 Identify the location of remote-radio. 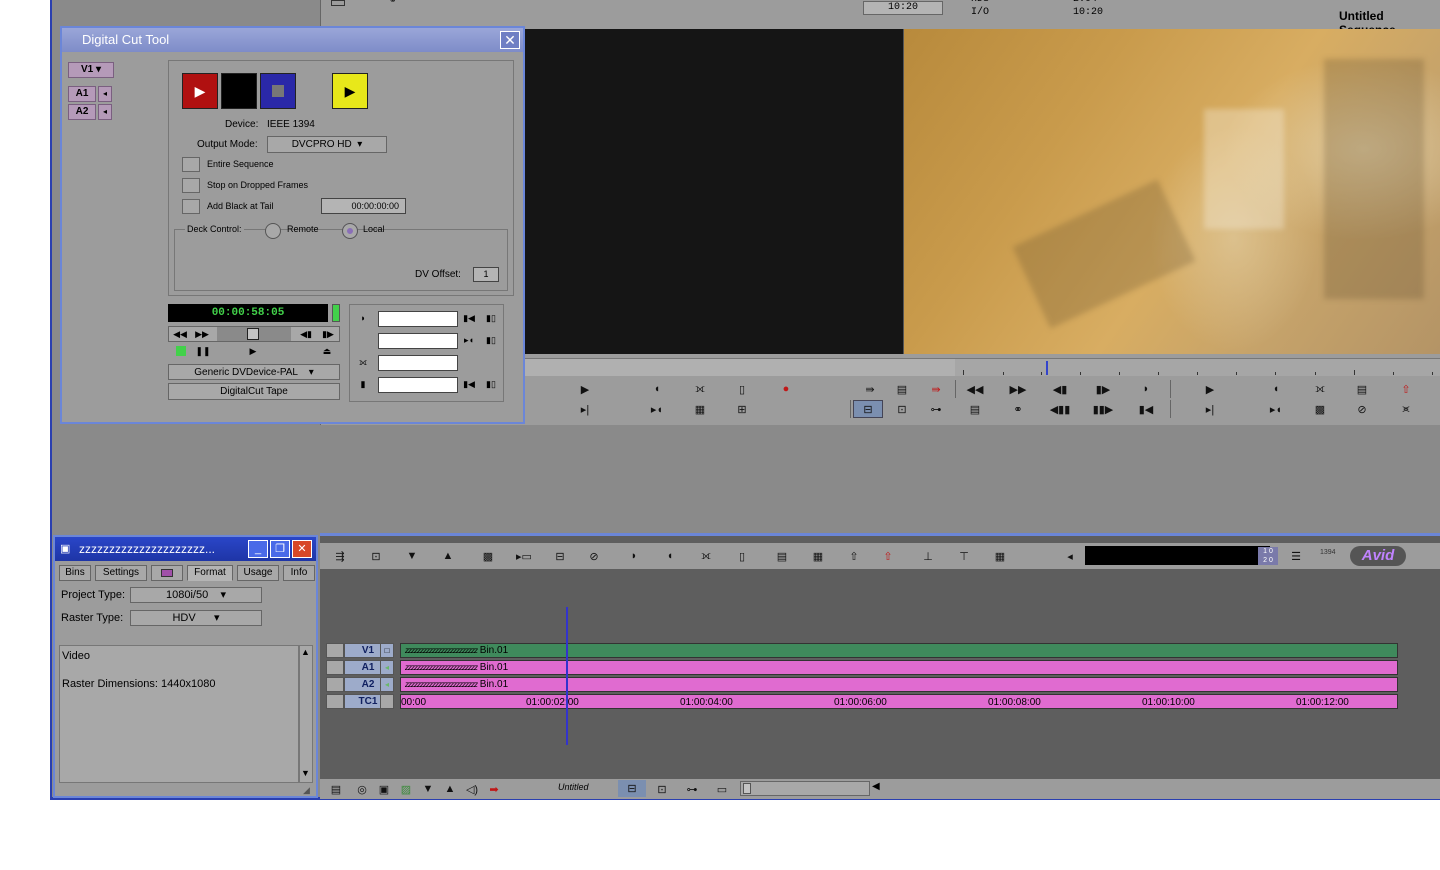
(273, 231).